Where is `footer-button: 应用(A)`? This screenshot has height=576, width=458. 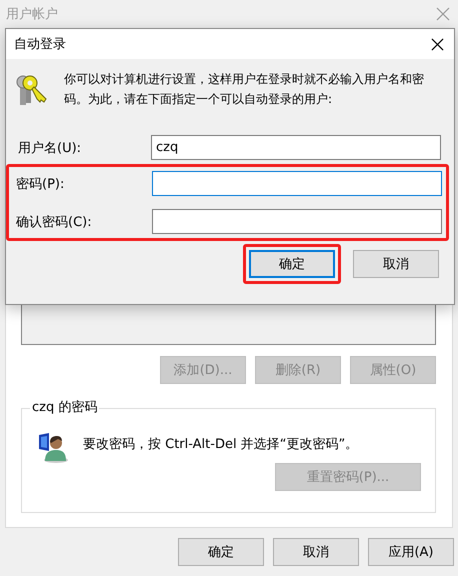 footer-button: 应用(A) is located at coordinates (411, 552).